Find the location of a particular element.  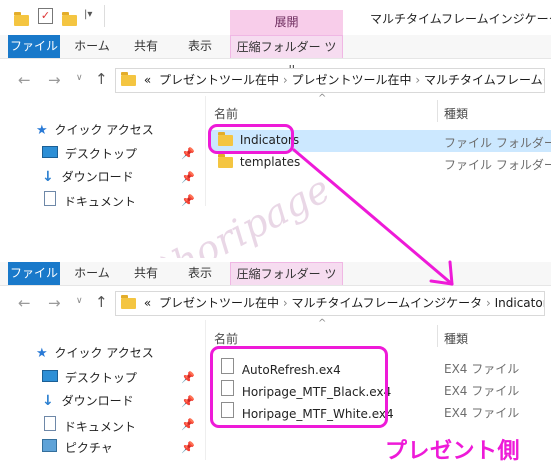

annotation-caption: プレゼント側 is located at coordinates (453, 451).